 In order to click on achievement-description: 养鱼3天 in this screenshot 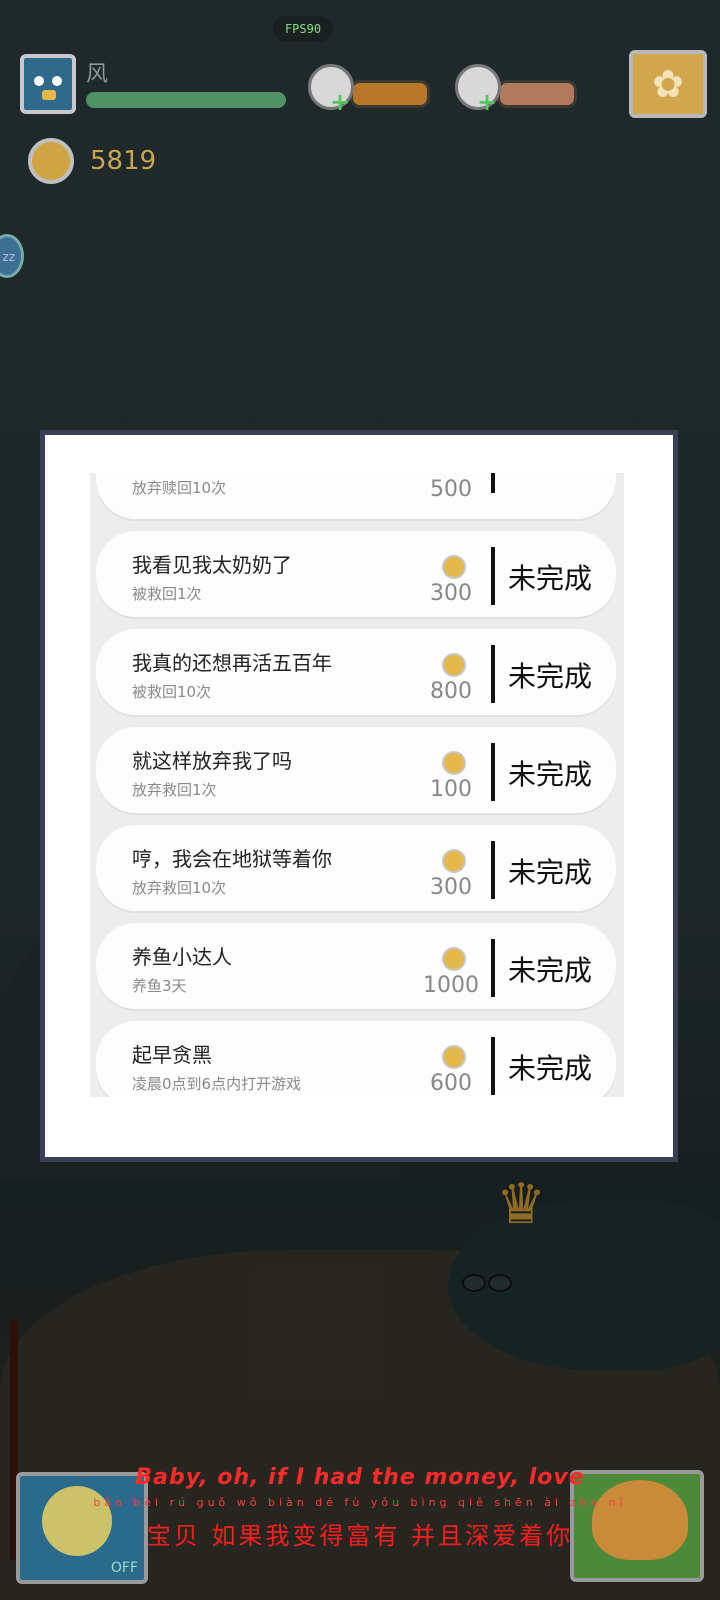, I will do `click(159, 986)`.